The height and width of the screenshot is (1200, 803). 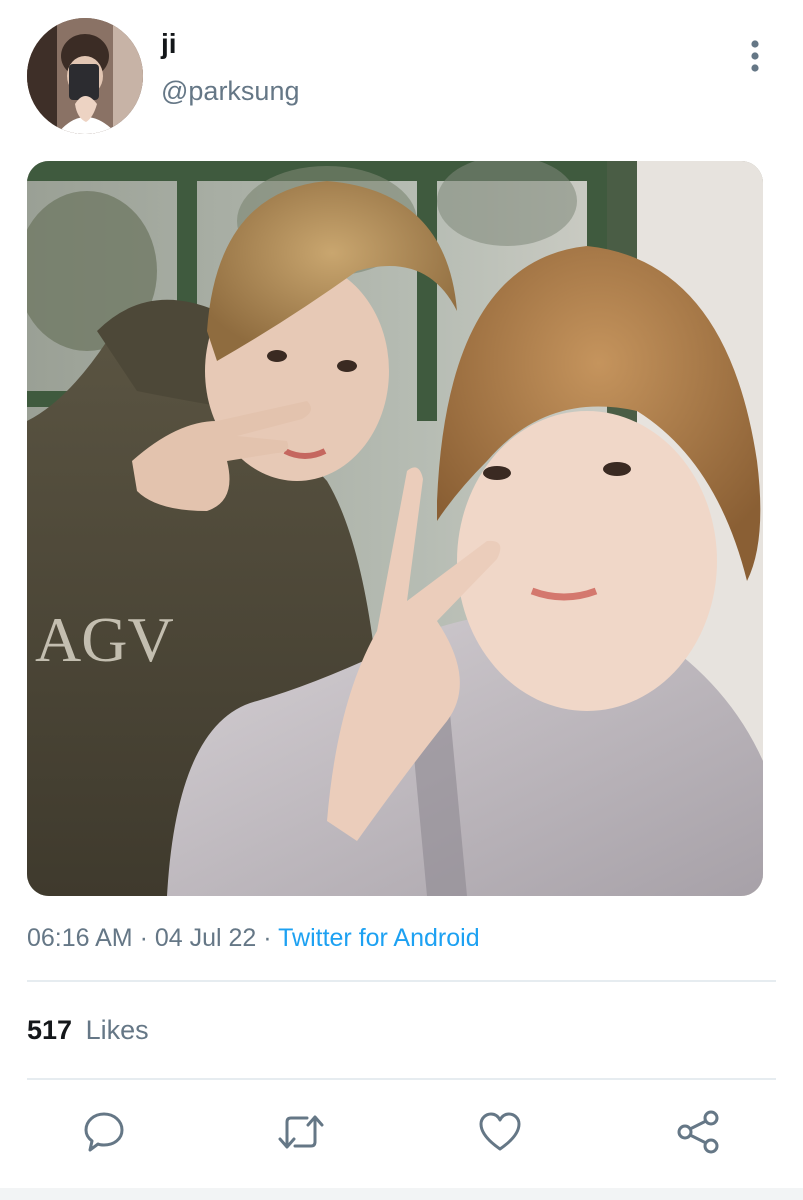 I want to click on more-vertical-icon, so click(x=755, y=56).